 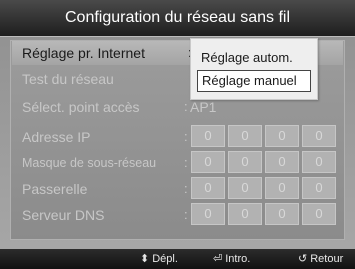 What do you see at coordinates (177, 137) in the screenshot?
I see `row-ip-address: Adresse IP : 0 0 0 0` at bounding box center [177, 137].